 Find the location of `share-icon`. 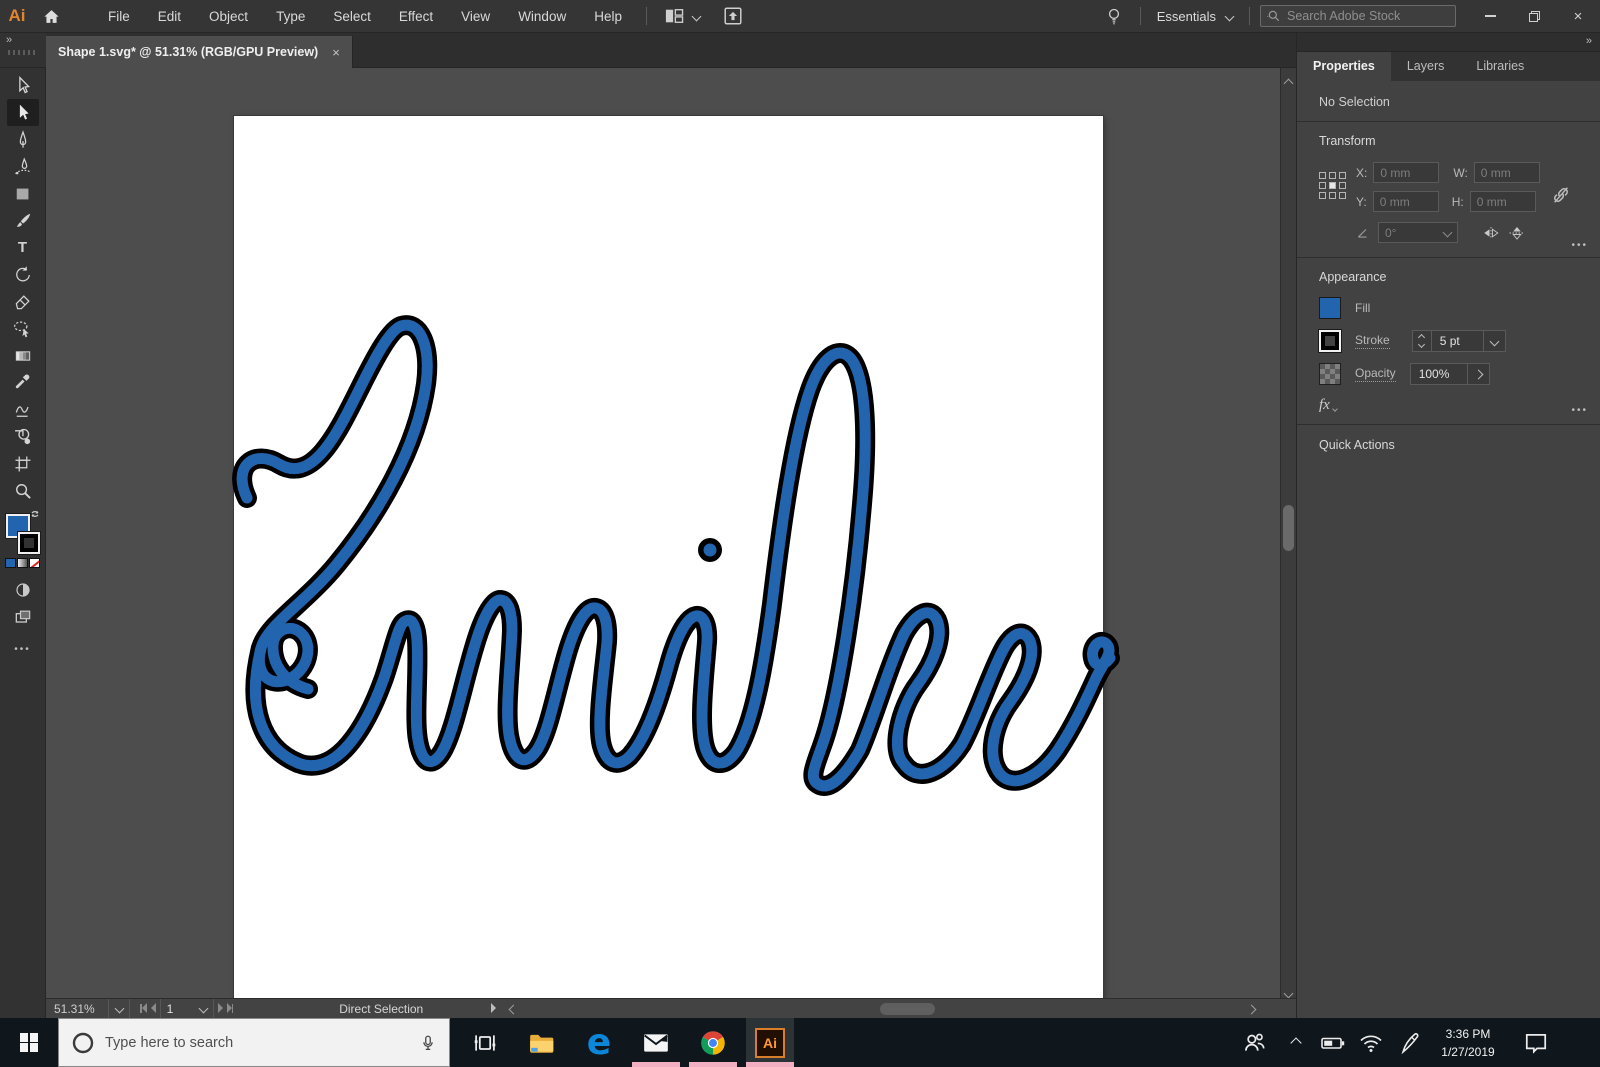

share-icon is located at coordinates (733, 16).